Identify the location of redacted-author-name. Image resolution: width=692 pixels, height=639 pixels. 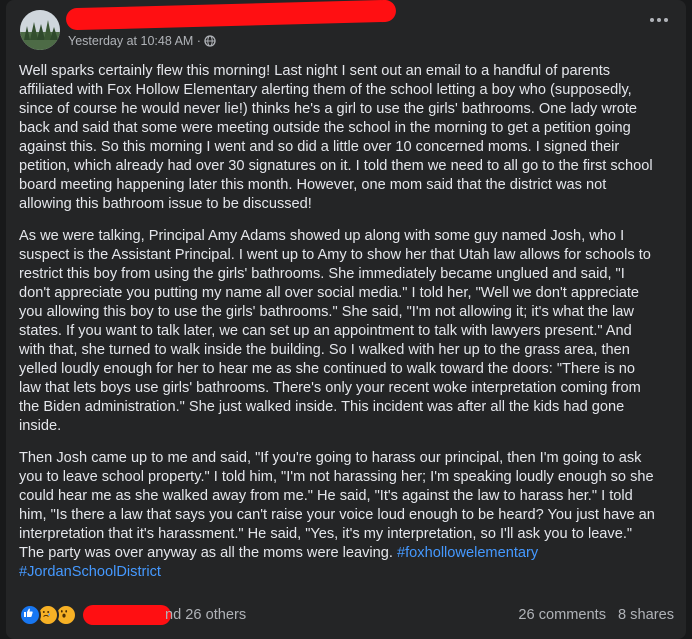
(231, 15).